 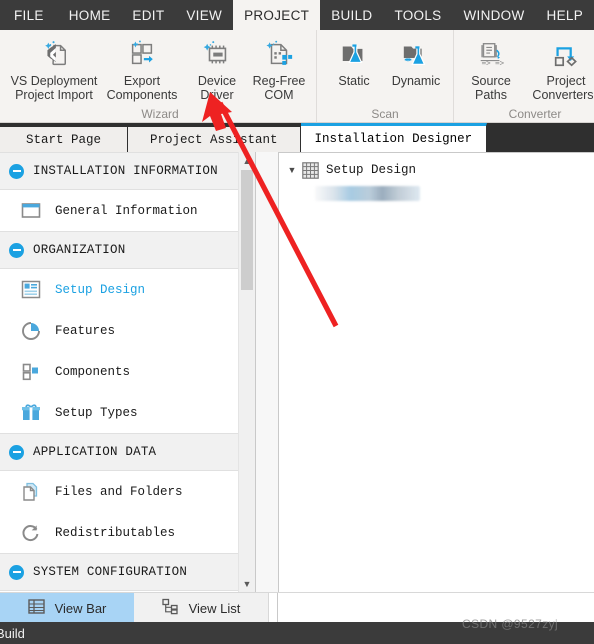 What do you see at coordinates (431, 608) in the screenshot?
I see `view-toggle-bar-filler` at bounding box center [431, 608].